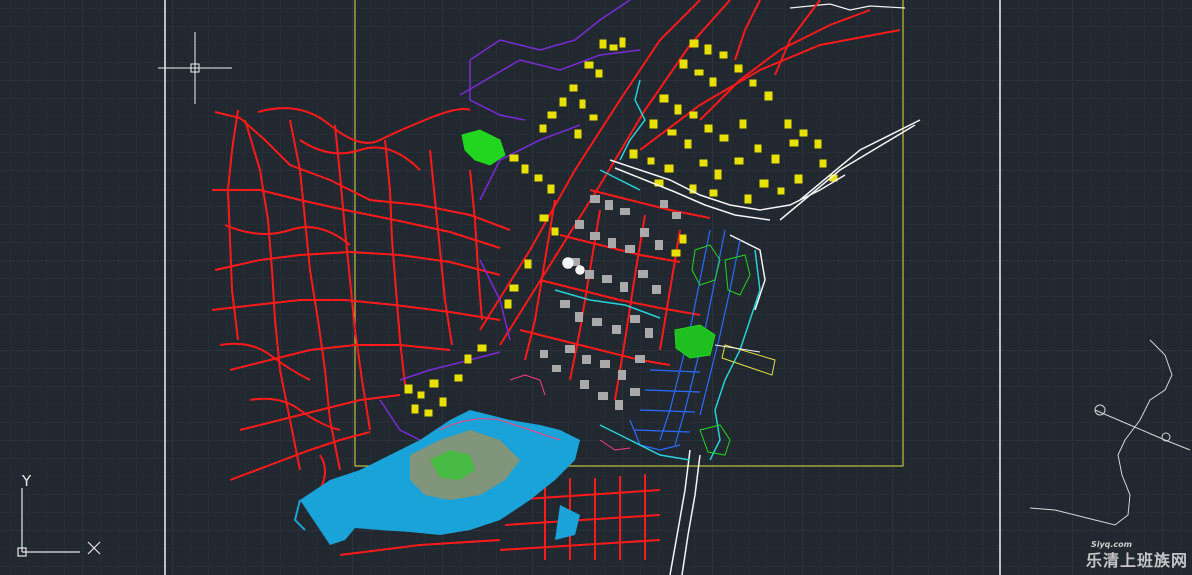 Image resolution: width=1192 pixels, height=575 pixels. What do you see at coordinates (745, 360) in the screenshot?
I see `pier` at bounding box center [745, 360].